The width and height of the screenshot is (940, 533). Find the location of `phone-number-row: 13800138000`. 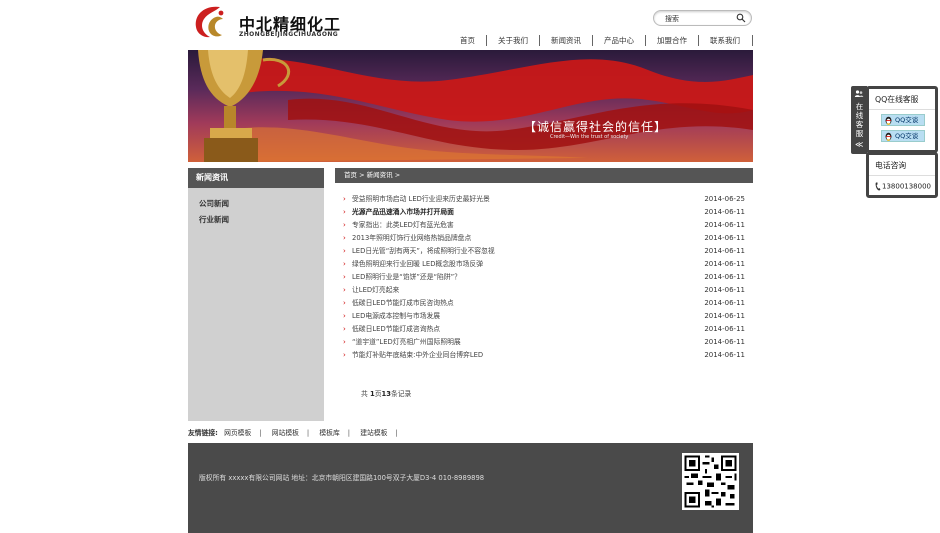

phone-number-row: 13800138000 is located at coordinates (902, 183).